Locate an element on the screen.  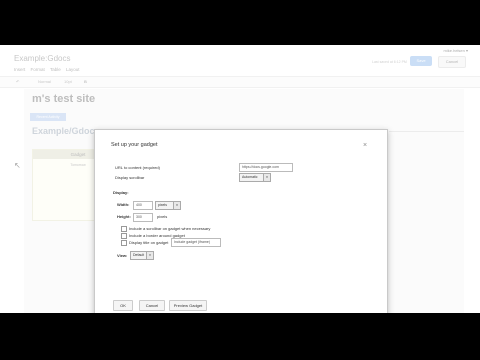
dialog-title: Set up your gadget is located at coordinates (134, 145).